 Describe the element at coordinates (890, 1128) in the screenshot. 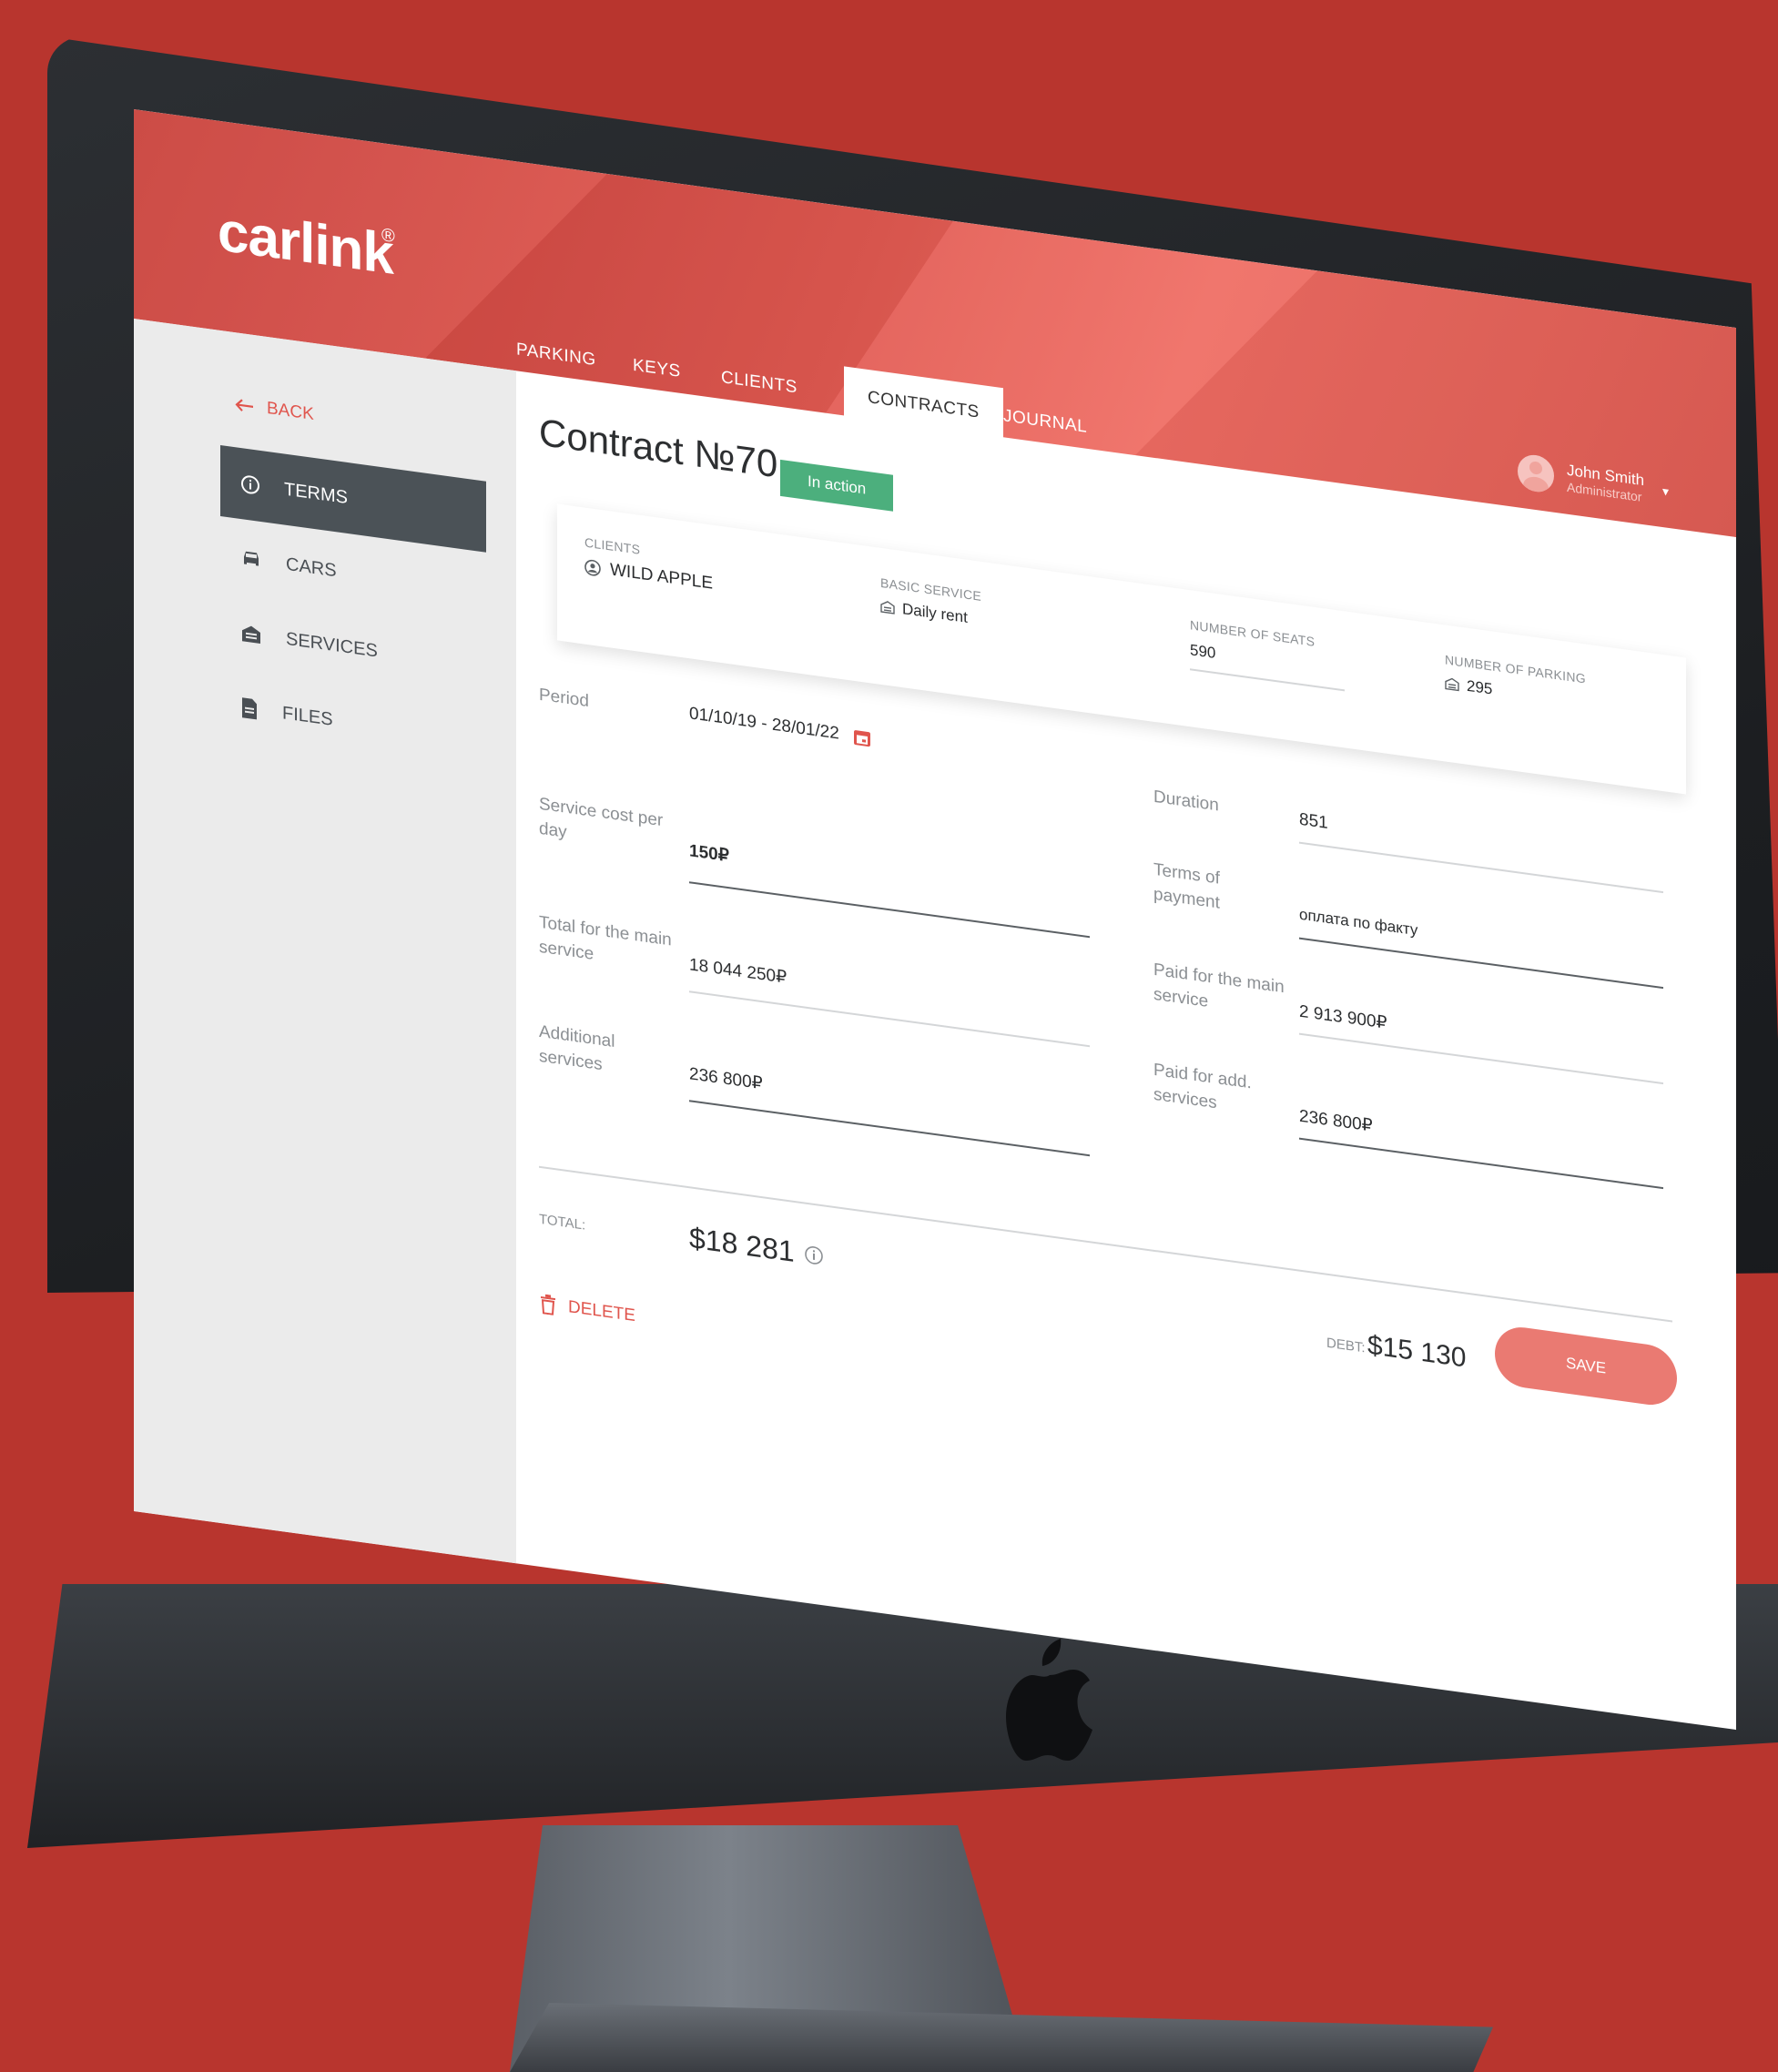

I see `additional-underline` at that location.